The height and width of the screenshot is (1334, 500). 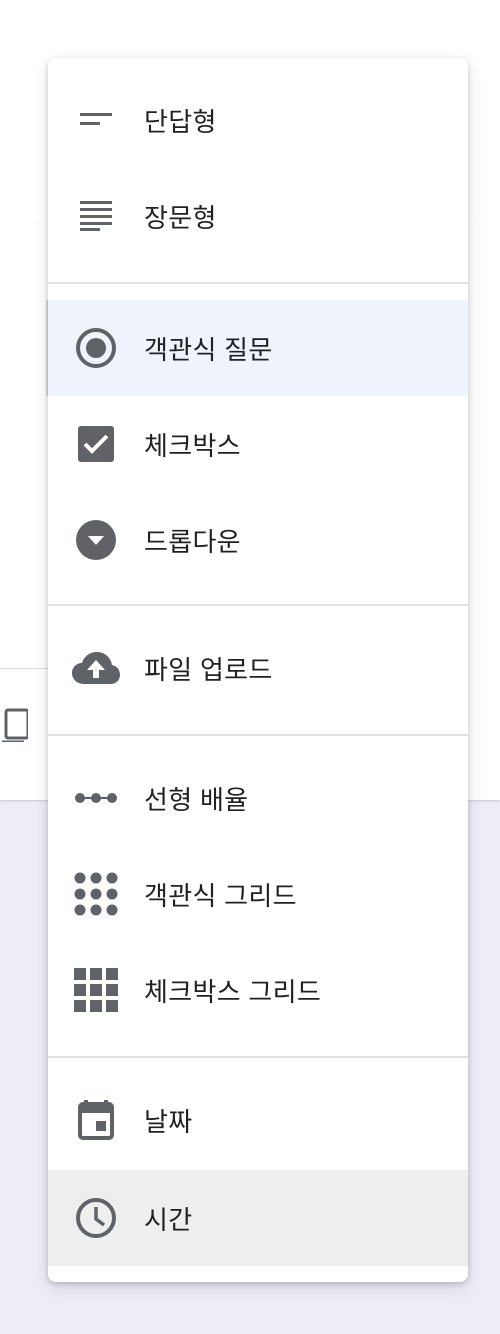 I want to click on menu-item-multiple-choice-grid: 객관식 그리드, so click(x=258, y=894).